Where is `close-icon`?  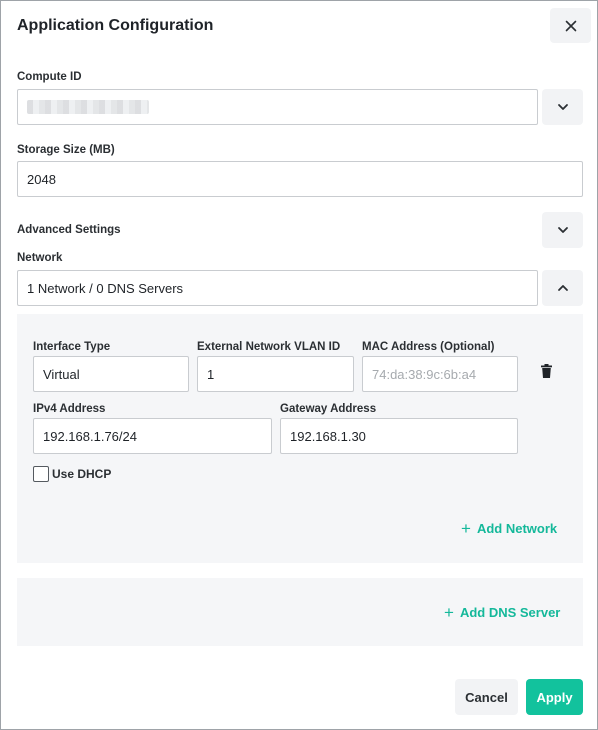 close-icon is located at coordinates (570, 25).